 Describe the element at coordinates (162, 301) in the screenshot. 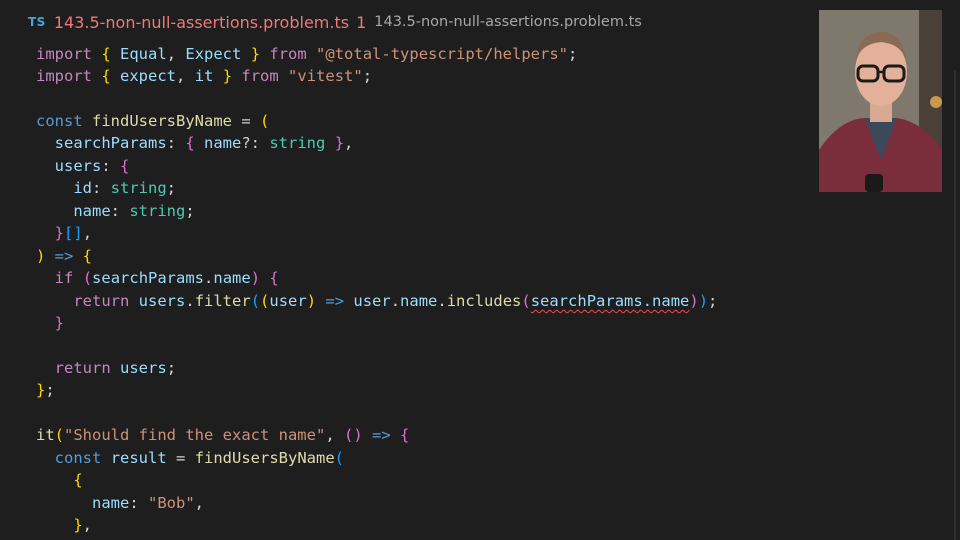

I see `variable-token: users` at that location.